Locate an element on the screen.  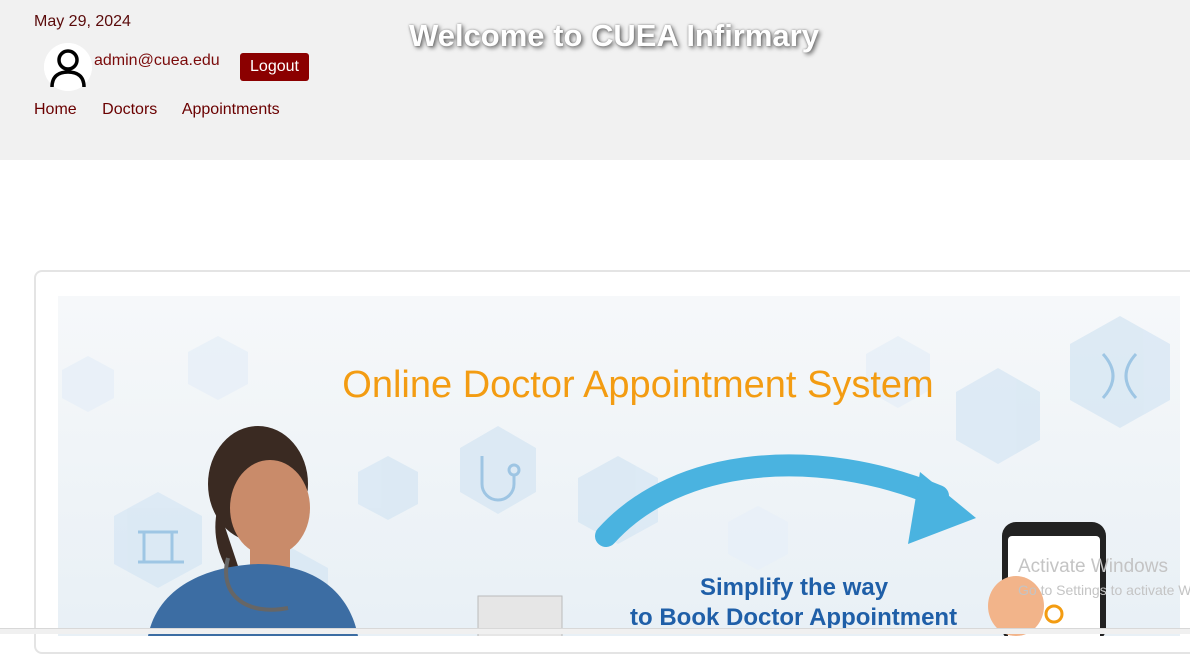
main-nav: Home Doctors Appointments is located at coordinates (167, 110).